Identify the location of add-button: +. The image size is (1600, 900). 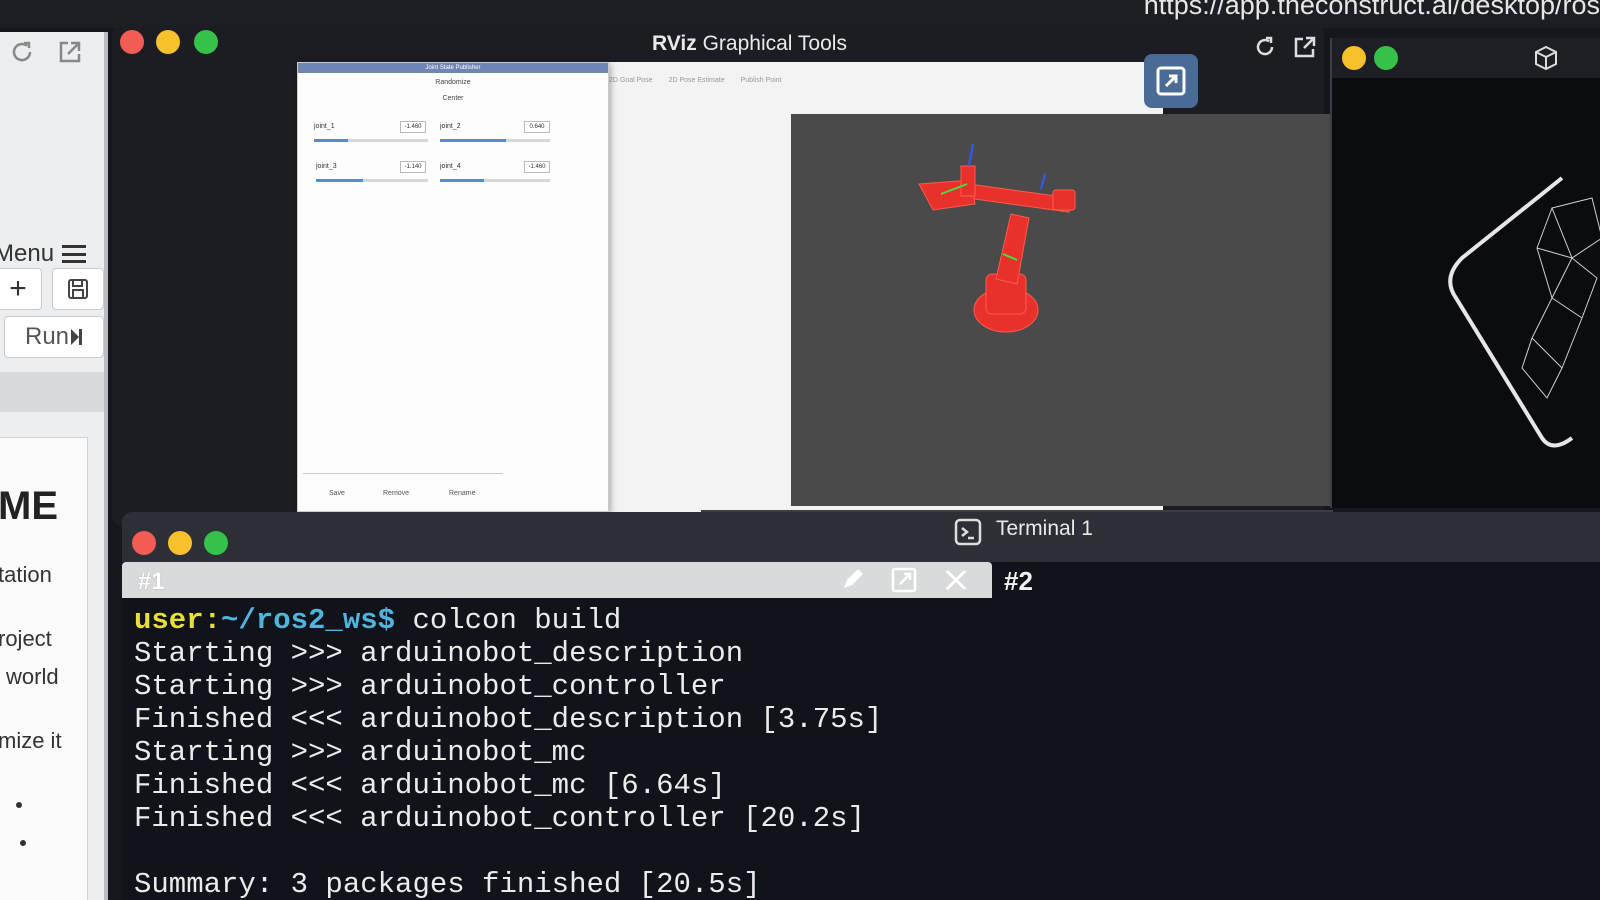
(21, 289).